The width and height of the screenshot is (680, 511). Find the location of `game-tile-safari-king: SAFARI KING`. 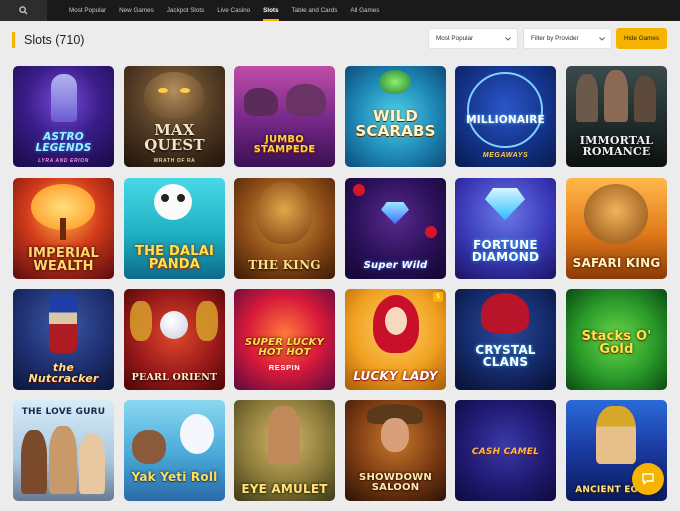

game-tile-safari-king: SAFARI KING is located at coordinates (616, 228).